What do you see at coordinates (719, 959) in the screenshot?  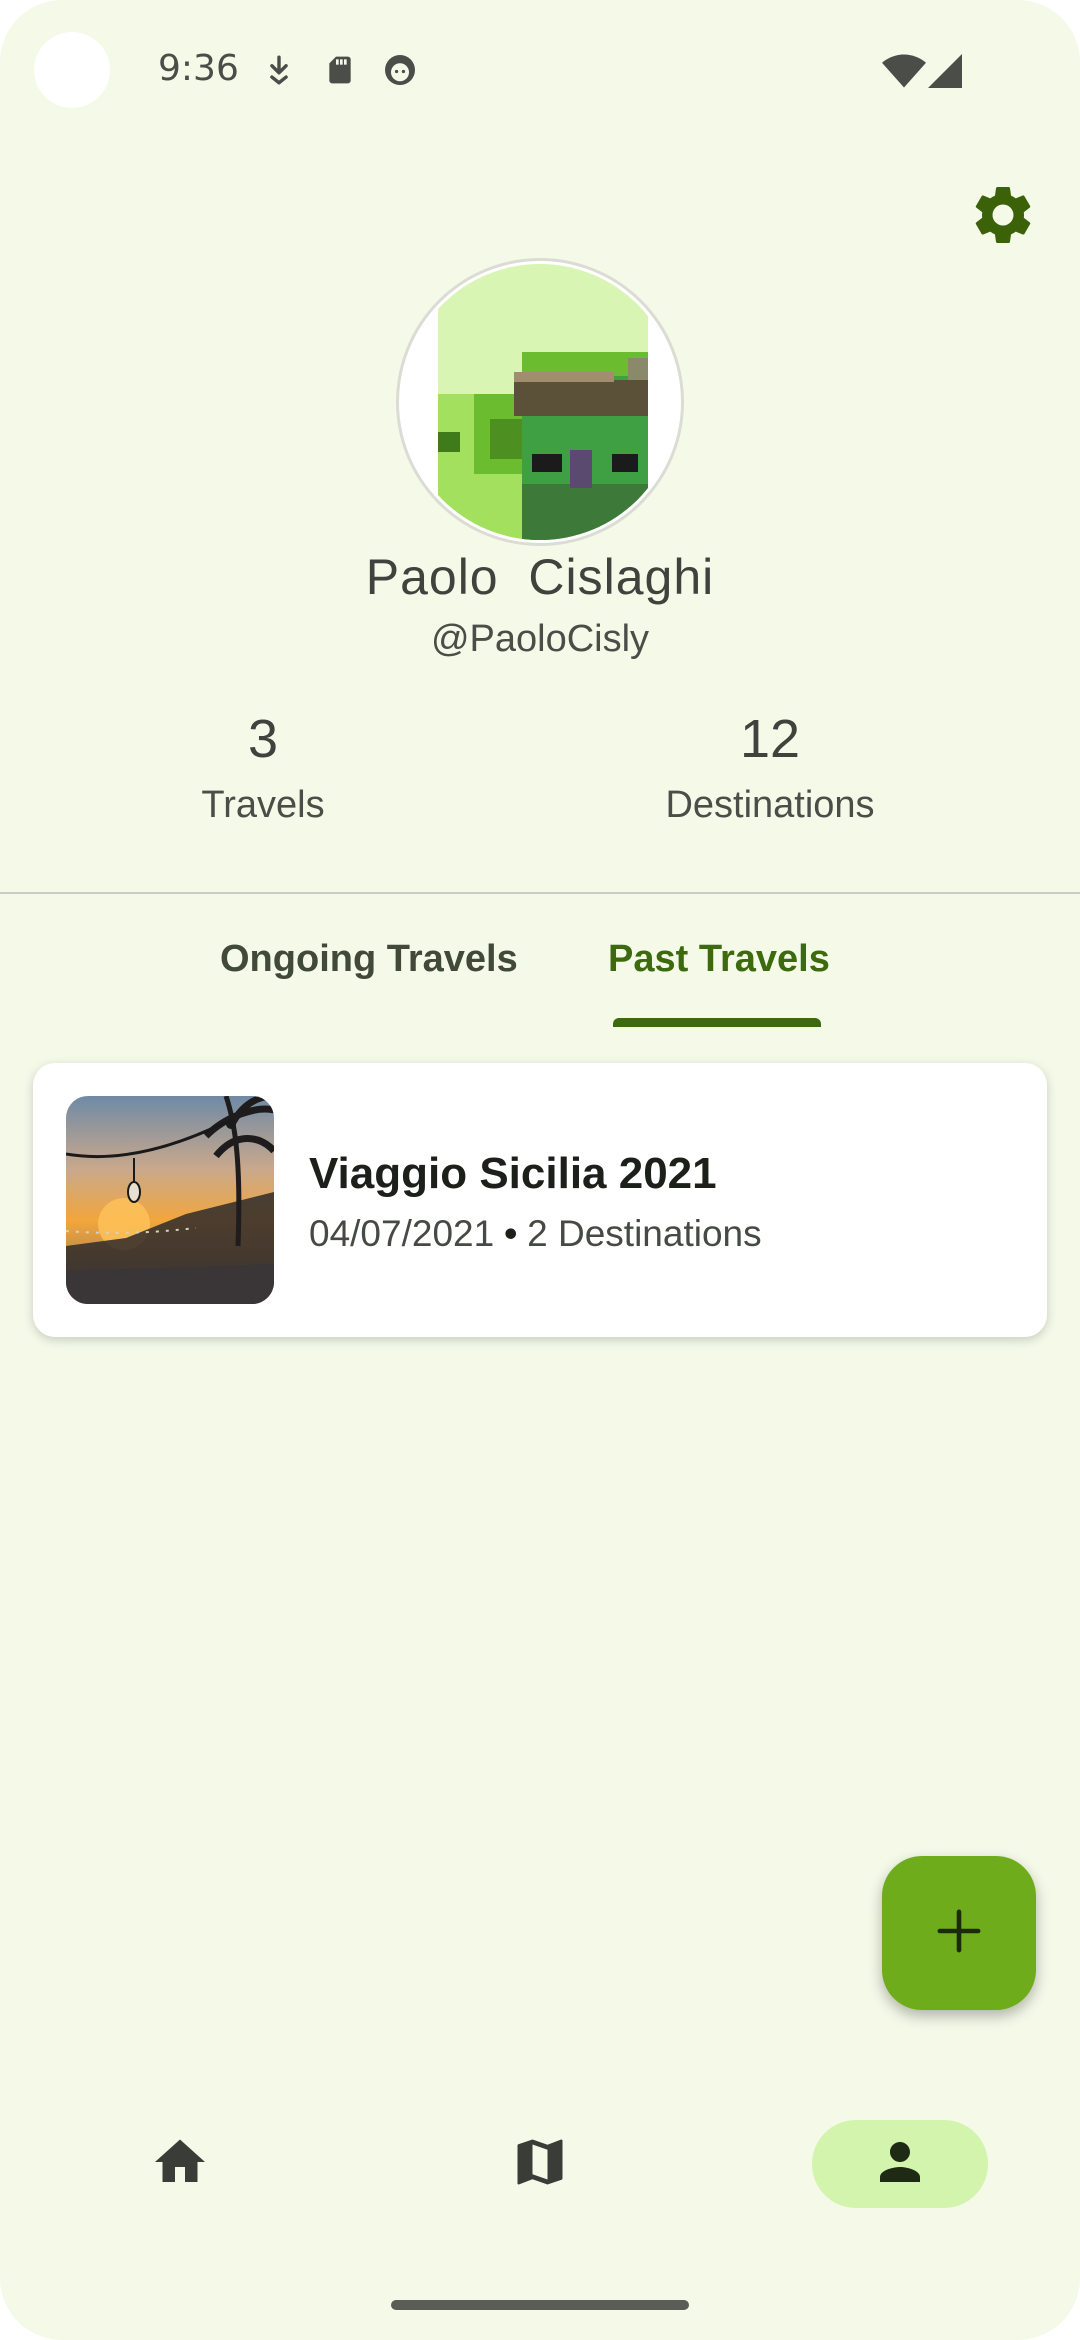 I see `tab-past-travels: Past Travels` at bounding box center [719, 959].